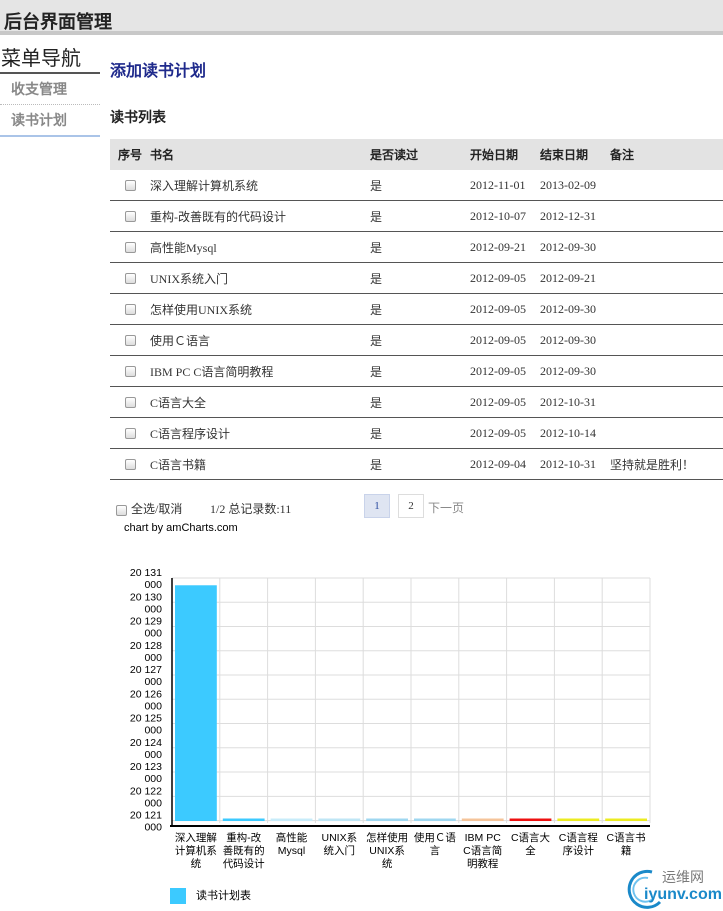 The width and height of the screenshot is (723, 911). I want to click on chart-credit: chart by amCharts.com, so click(181, 528).